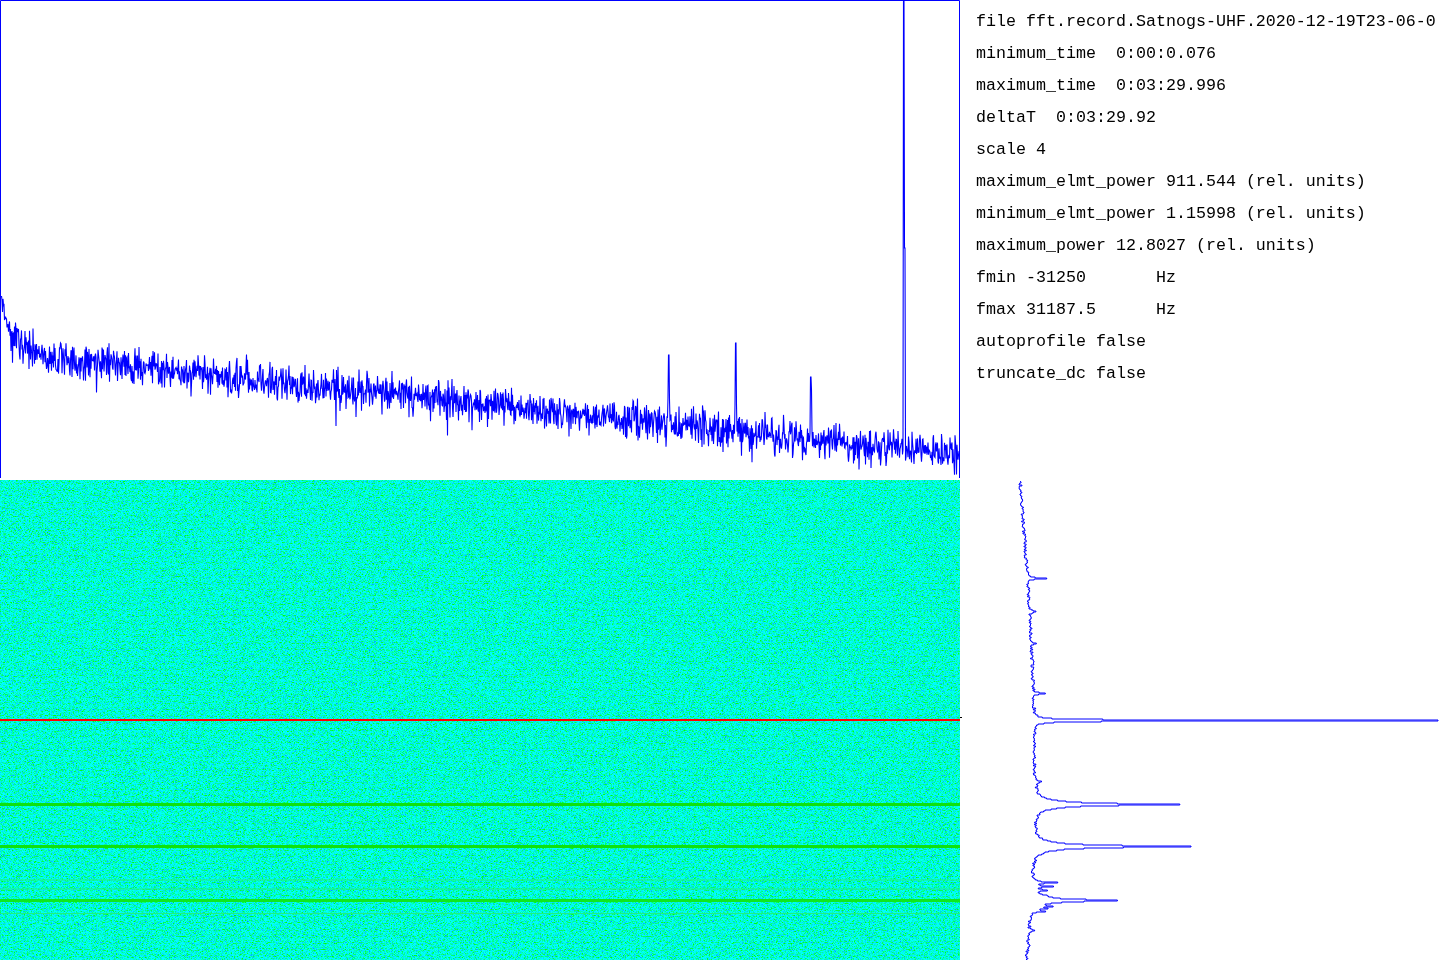  Describe the element at coordinates (1171, 182) in the screenshot. I see `info-line: maximum_elmt_power 911.544 (rel. units)` at that location.